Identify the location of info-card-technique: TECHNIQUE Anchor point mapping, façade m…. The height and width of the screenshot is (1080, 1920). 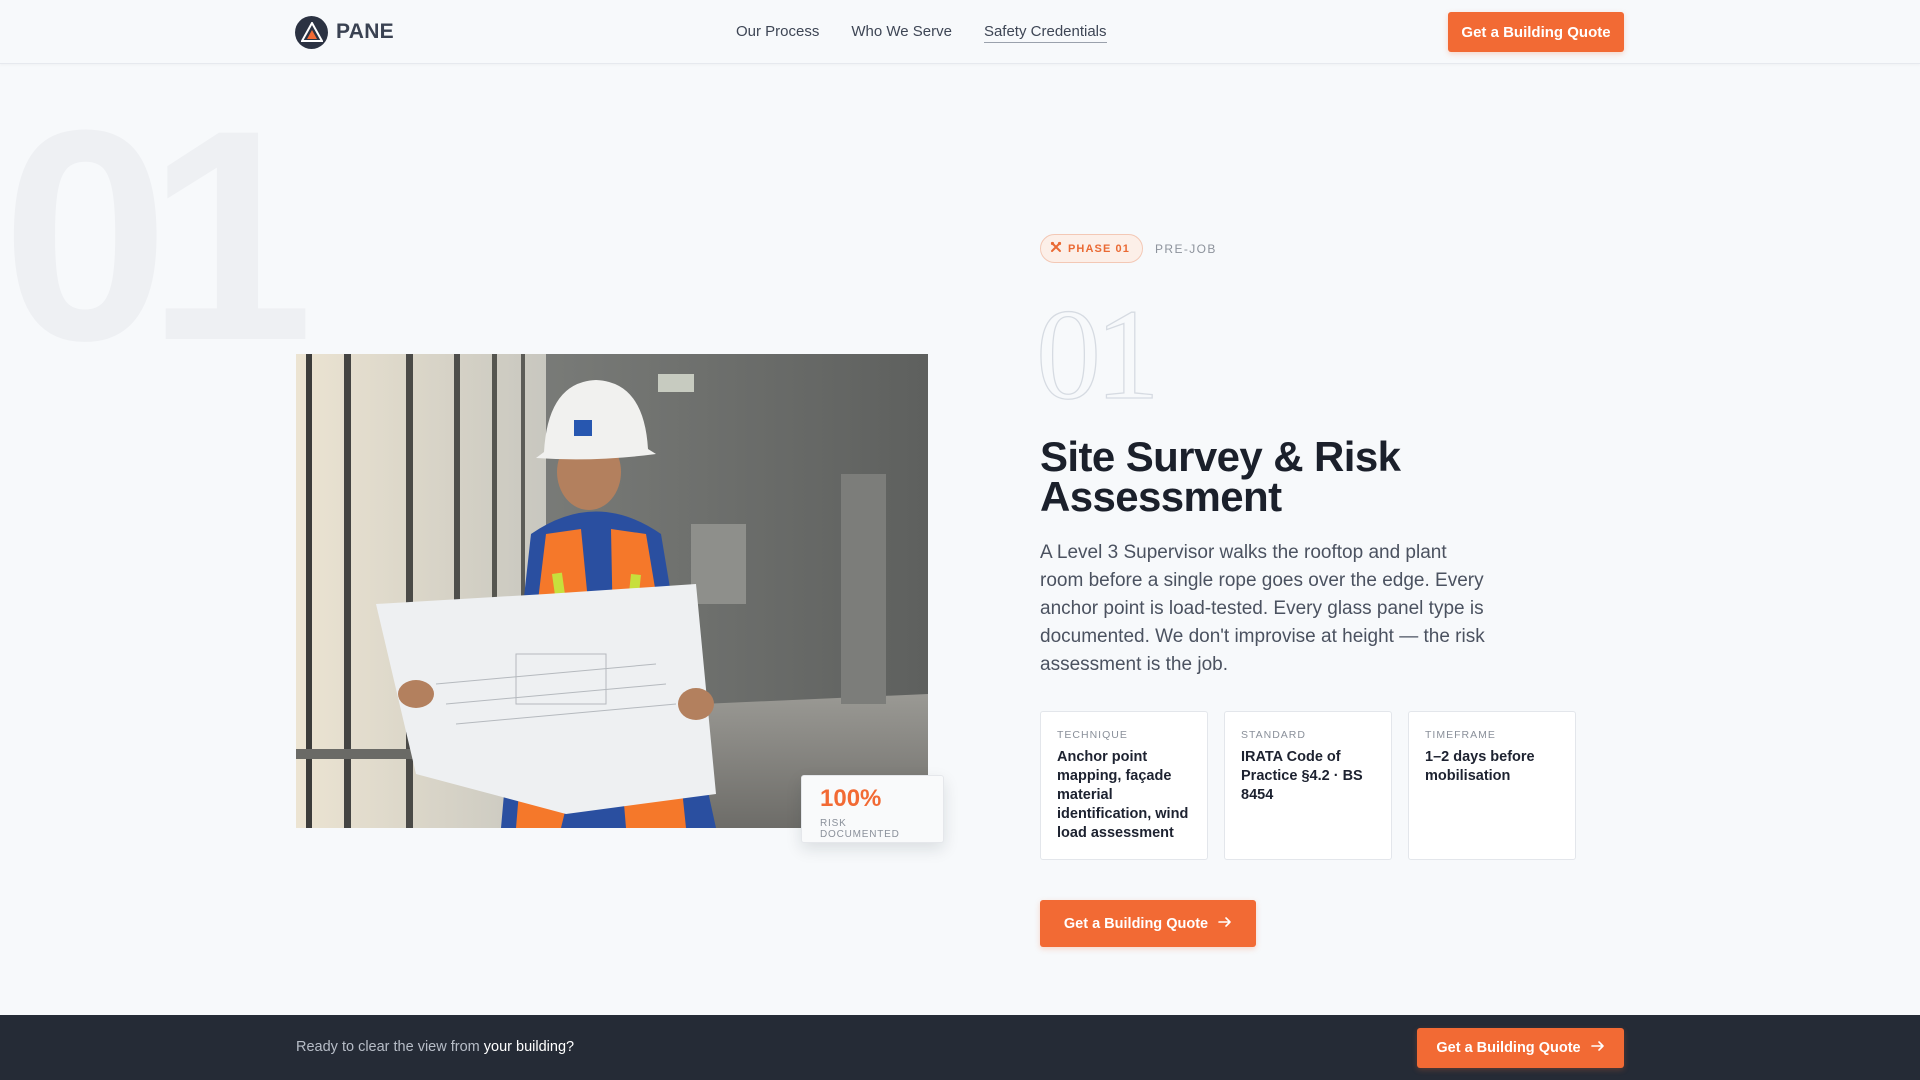
(1124, 785).